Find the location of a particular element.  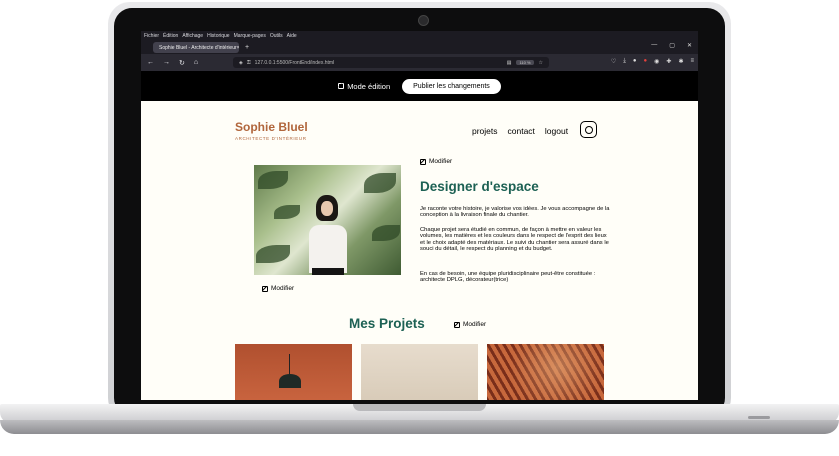

close-window-button: ✕ is located at coordinates (689, 45).